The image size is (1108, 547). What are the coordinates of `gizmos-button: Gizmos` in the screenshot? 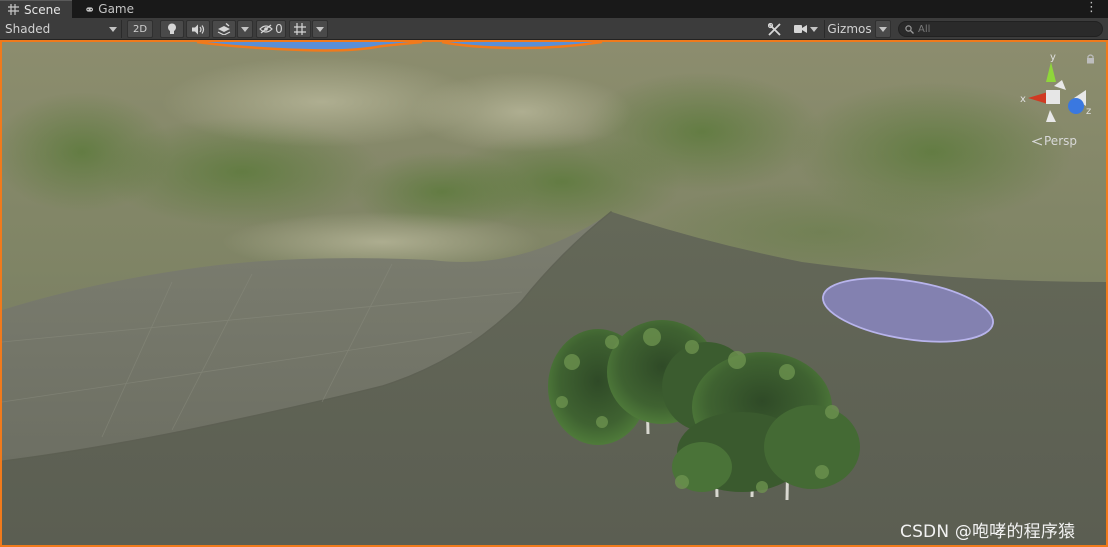 It's located at (849, 29).